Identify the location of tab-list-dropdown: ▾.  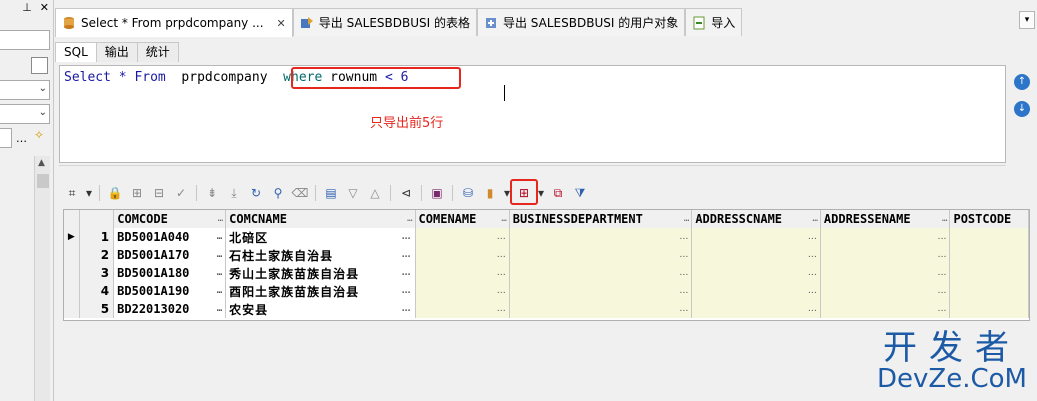
(1027, 20).